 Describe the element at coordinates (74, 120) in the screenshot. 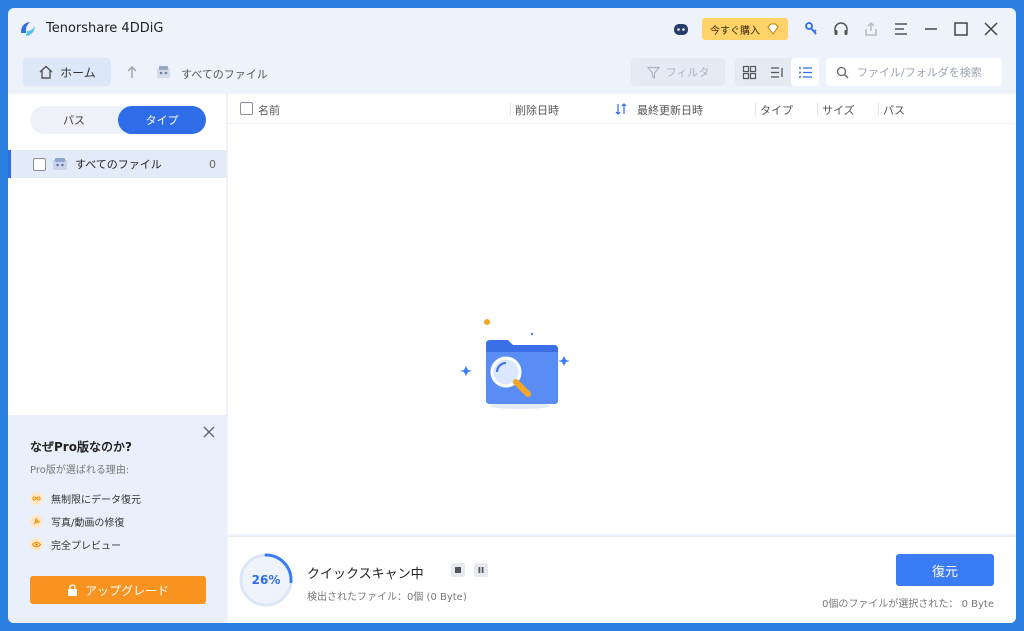

I see `tab-path: パス` at that location.